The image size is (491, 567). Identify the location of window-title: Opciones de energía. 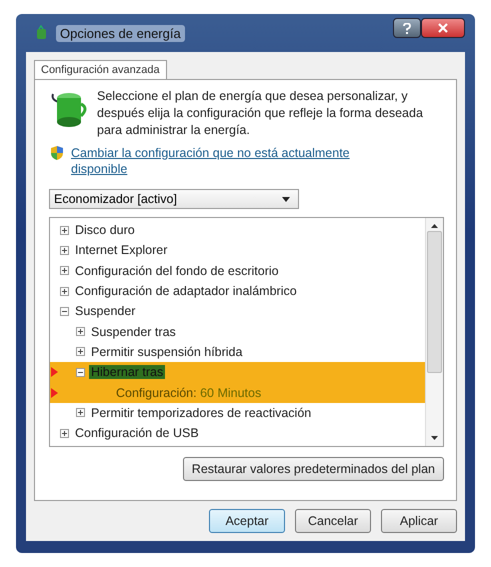
(120, 33).